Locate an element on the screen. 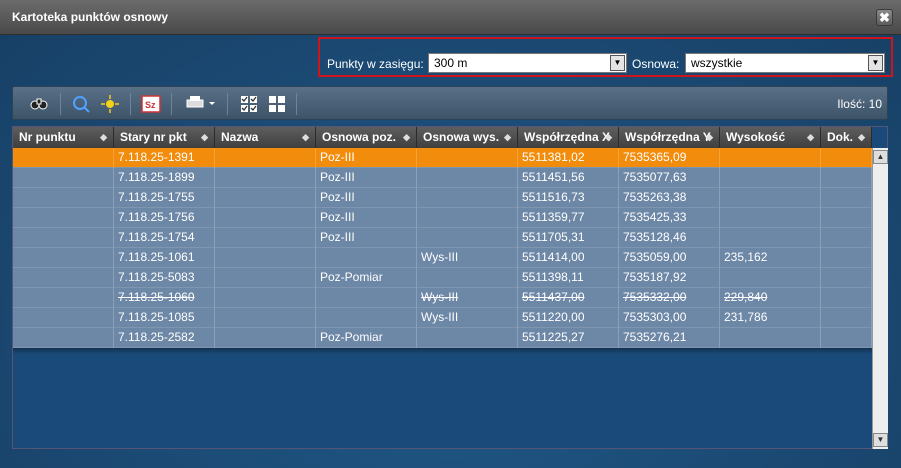 The width and height of the screenshot is (901, 468). table-row: 7.118.25-1755 Poz-III 5511516,73 7535263,38 is located at coordinates (442, 198).